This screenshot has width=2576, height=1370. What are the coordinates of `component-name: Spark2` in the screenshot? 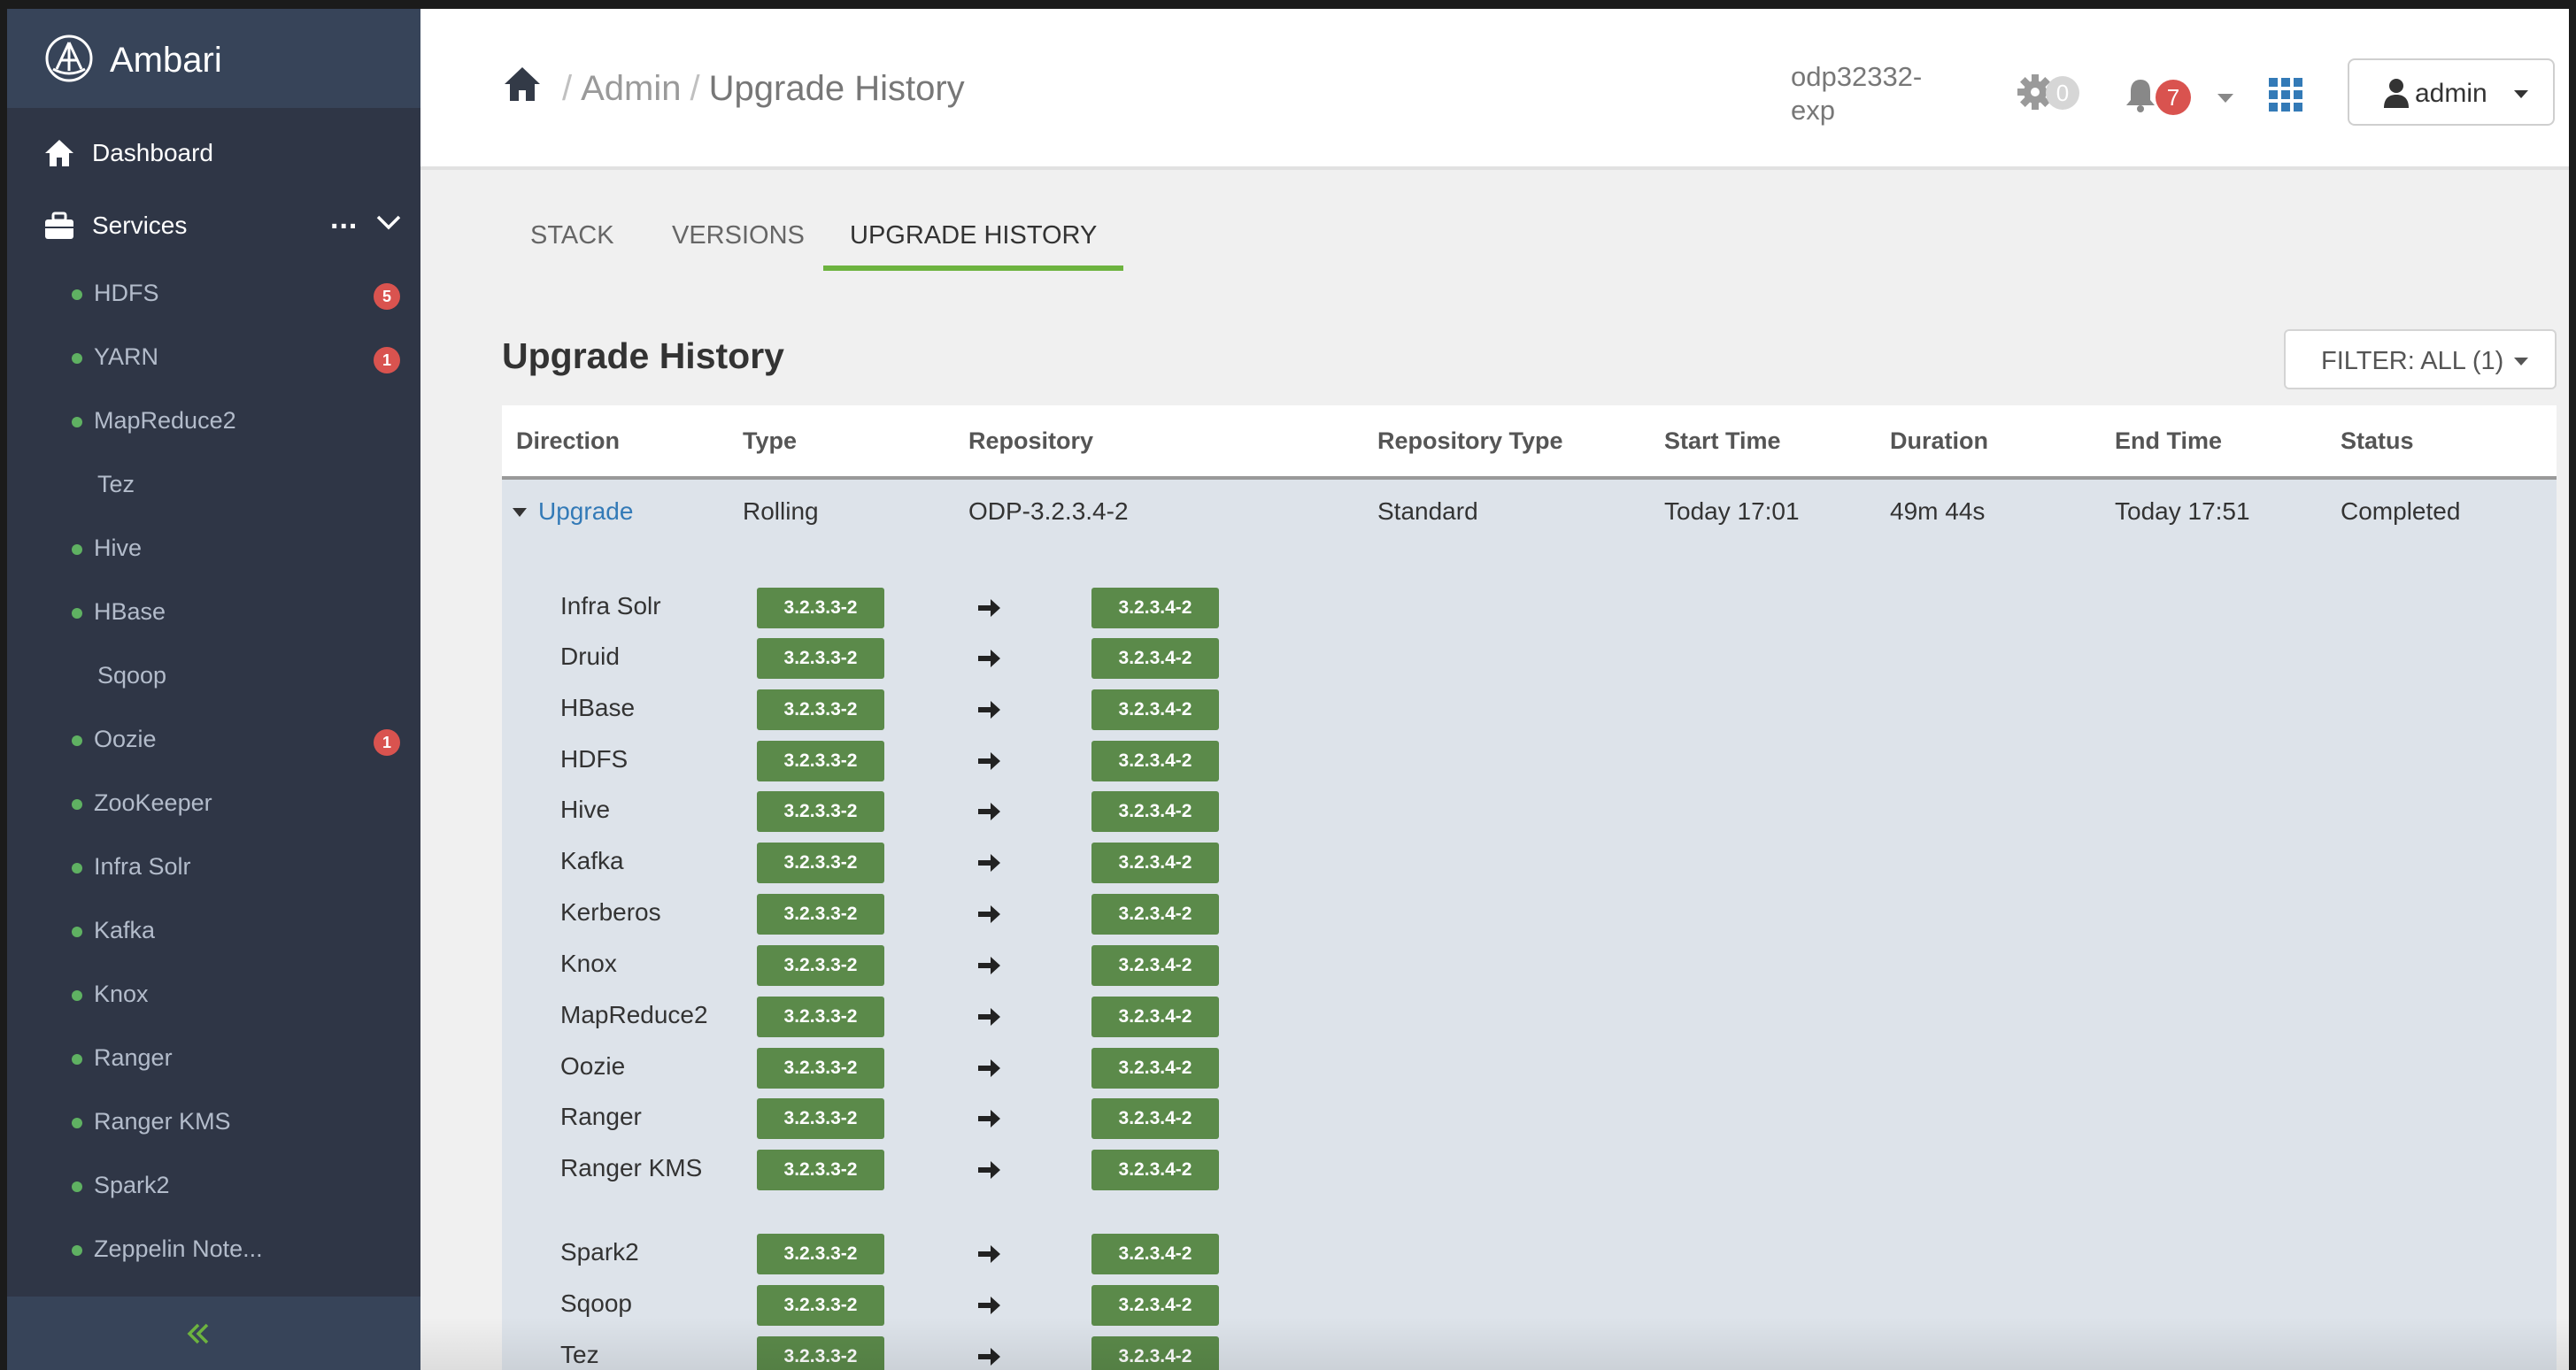 It's located at (599, 1252).